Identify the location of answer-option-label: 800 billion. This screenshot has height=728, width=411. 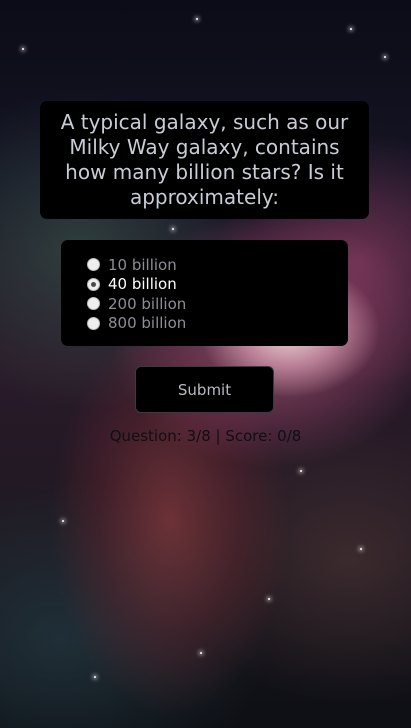
(147, 323).